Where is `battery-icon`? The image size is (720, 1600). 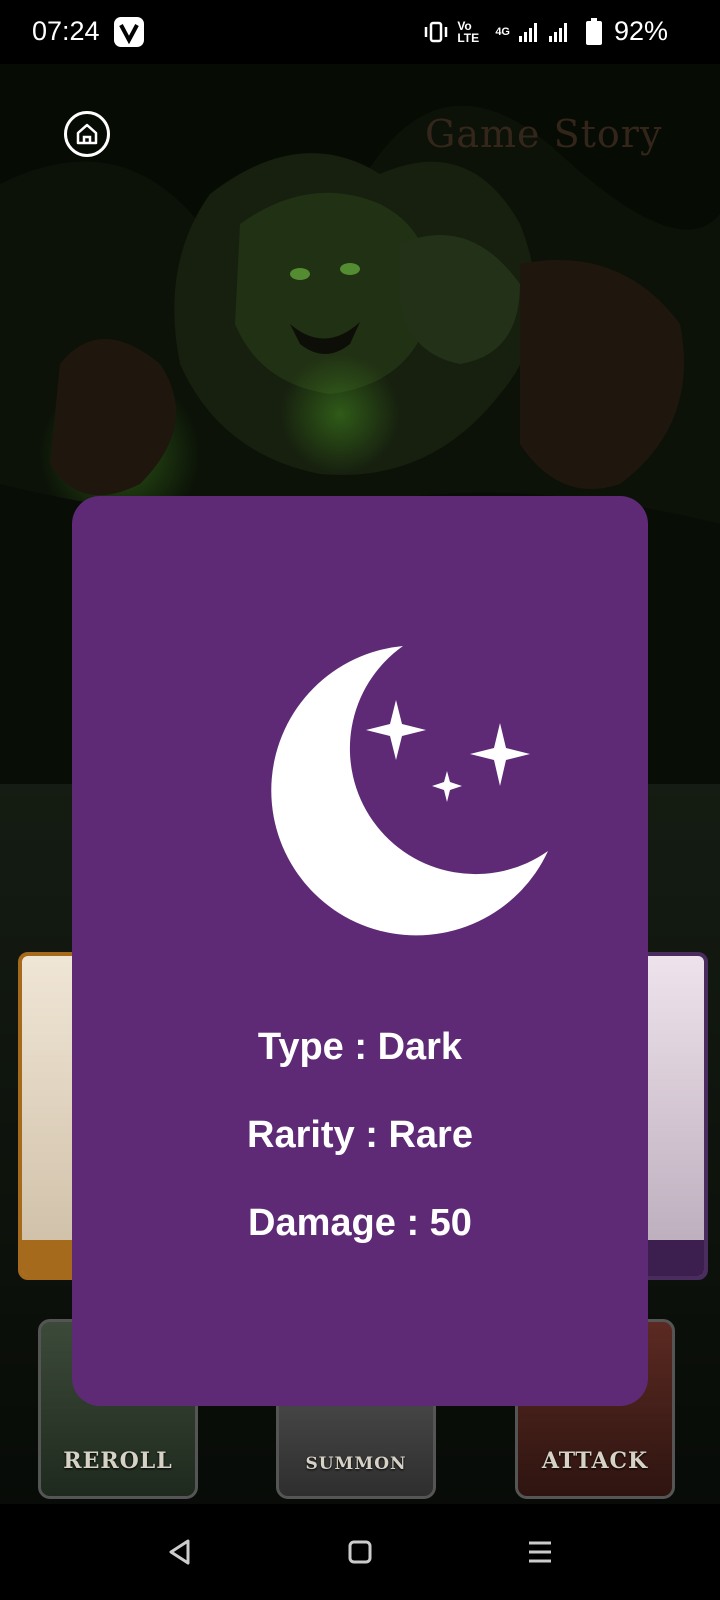 battery-icon is located at coordinates (594, 31).